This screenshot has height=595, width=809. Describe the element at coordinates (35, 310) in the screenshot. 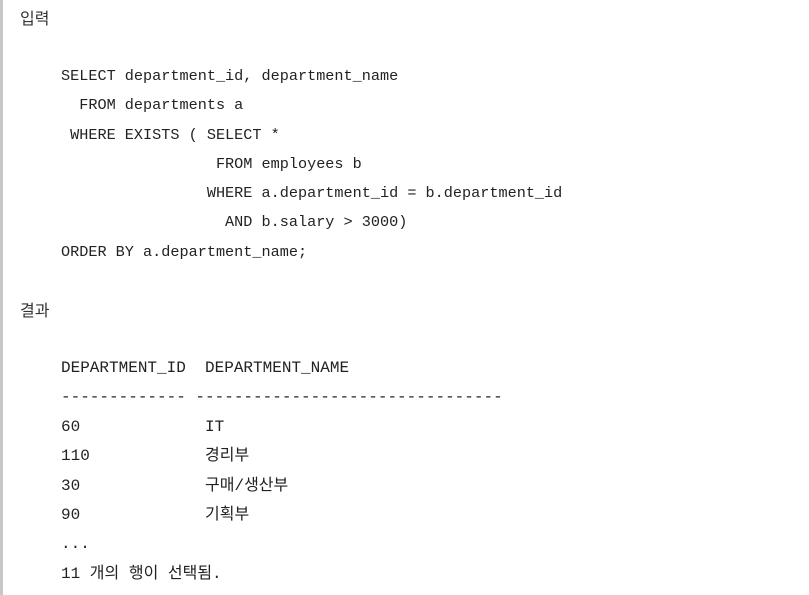

I see `result-heading: 결과` at that location.